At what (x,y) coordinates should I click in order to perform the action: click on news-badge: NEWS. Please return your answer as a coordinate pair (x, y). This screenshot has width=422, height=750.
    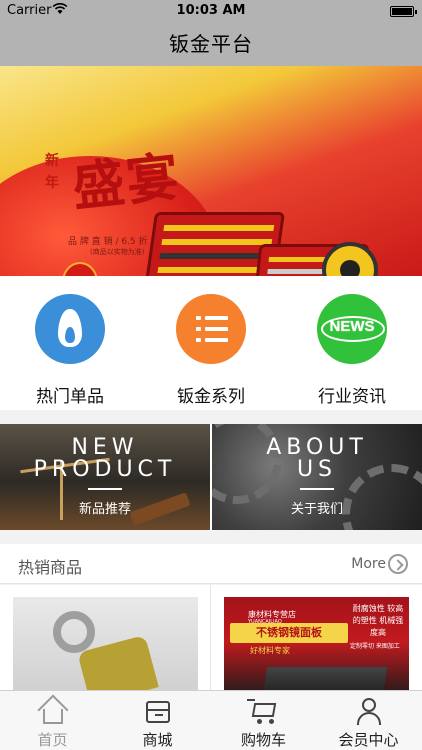
    Looking at the image, I should click on (353, 329).